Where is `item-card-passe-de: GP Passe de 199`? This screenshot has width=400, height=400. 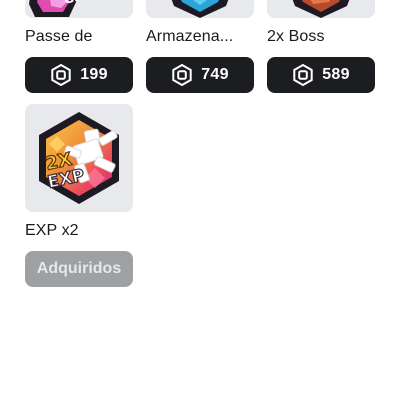 item-card-passe-de: GP Passe de 199 is located at coordinates (79, 47).